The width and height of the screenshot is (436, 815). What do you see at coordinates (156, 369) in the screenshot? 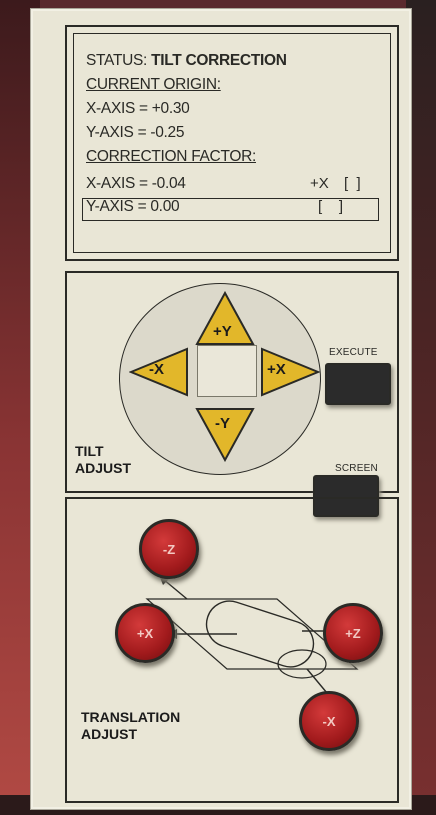
I see `tilt-left-label: -X` at bounding box center [156, 369].